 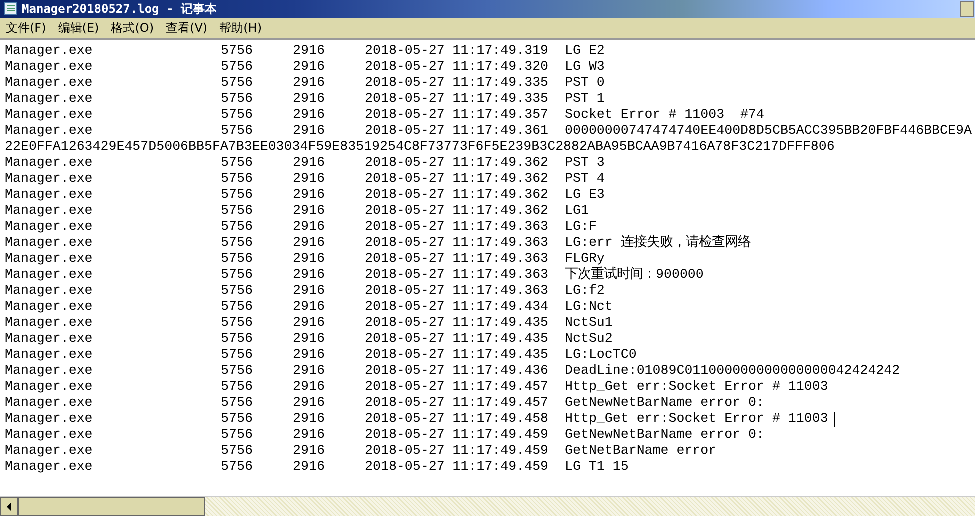 What do you see at coordinates (664, 115) in the screenshot?
I see `log-message: Socket Error # 11003 #74` at bounding box center [664, 115].